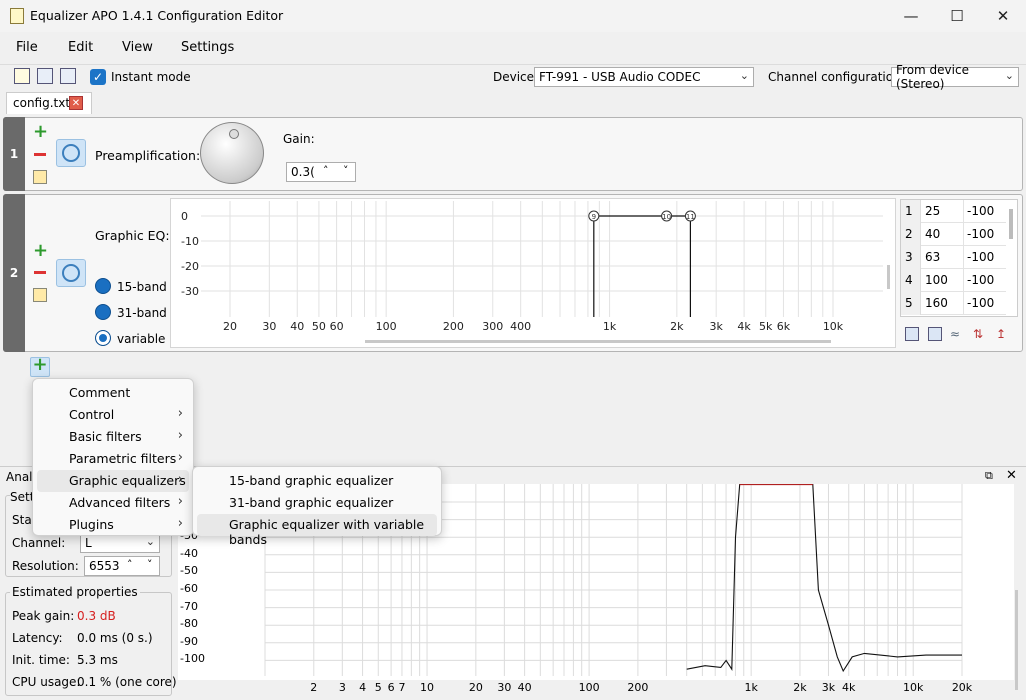 Image resolution: width=1026 pixels, height=700 pixels. Describe the element at coordinates (189, 641) in the screenshot. I see `y-tick-label: -90` at that location.